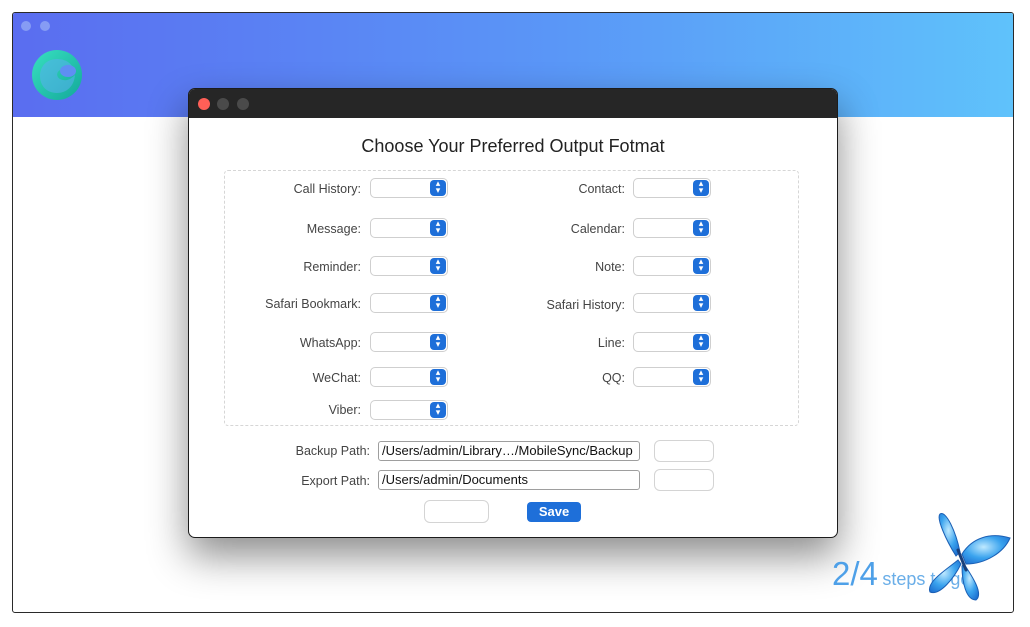 The height and width of the screenshot is (627, 1030). I want to click on wechat-label: WeChat:, so click(336, 378).